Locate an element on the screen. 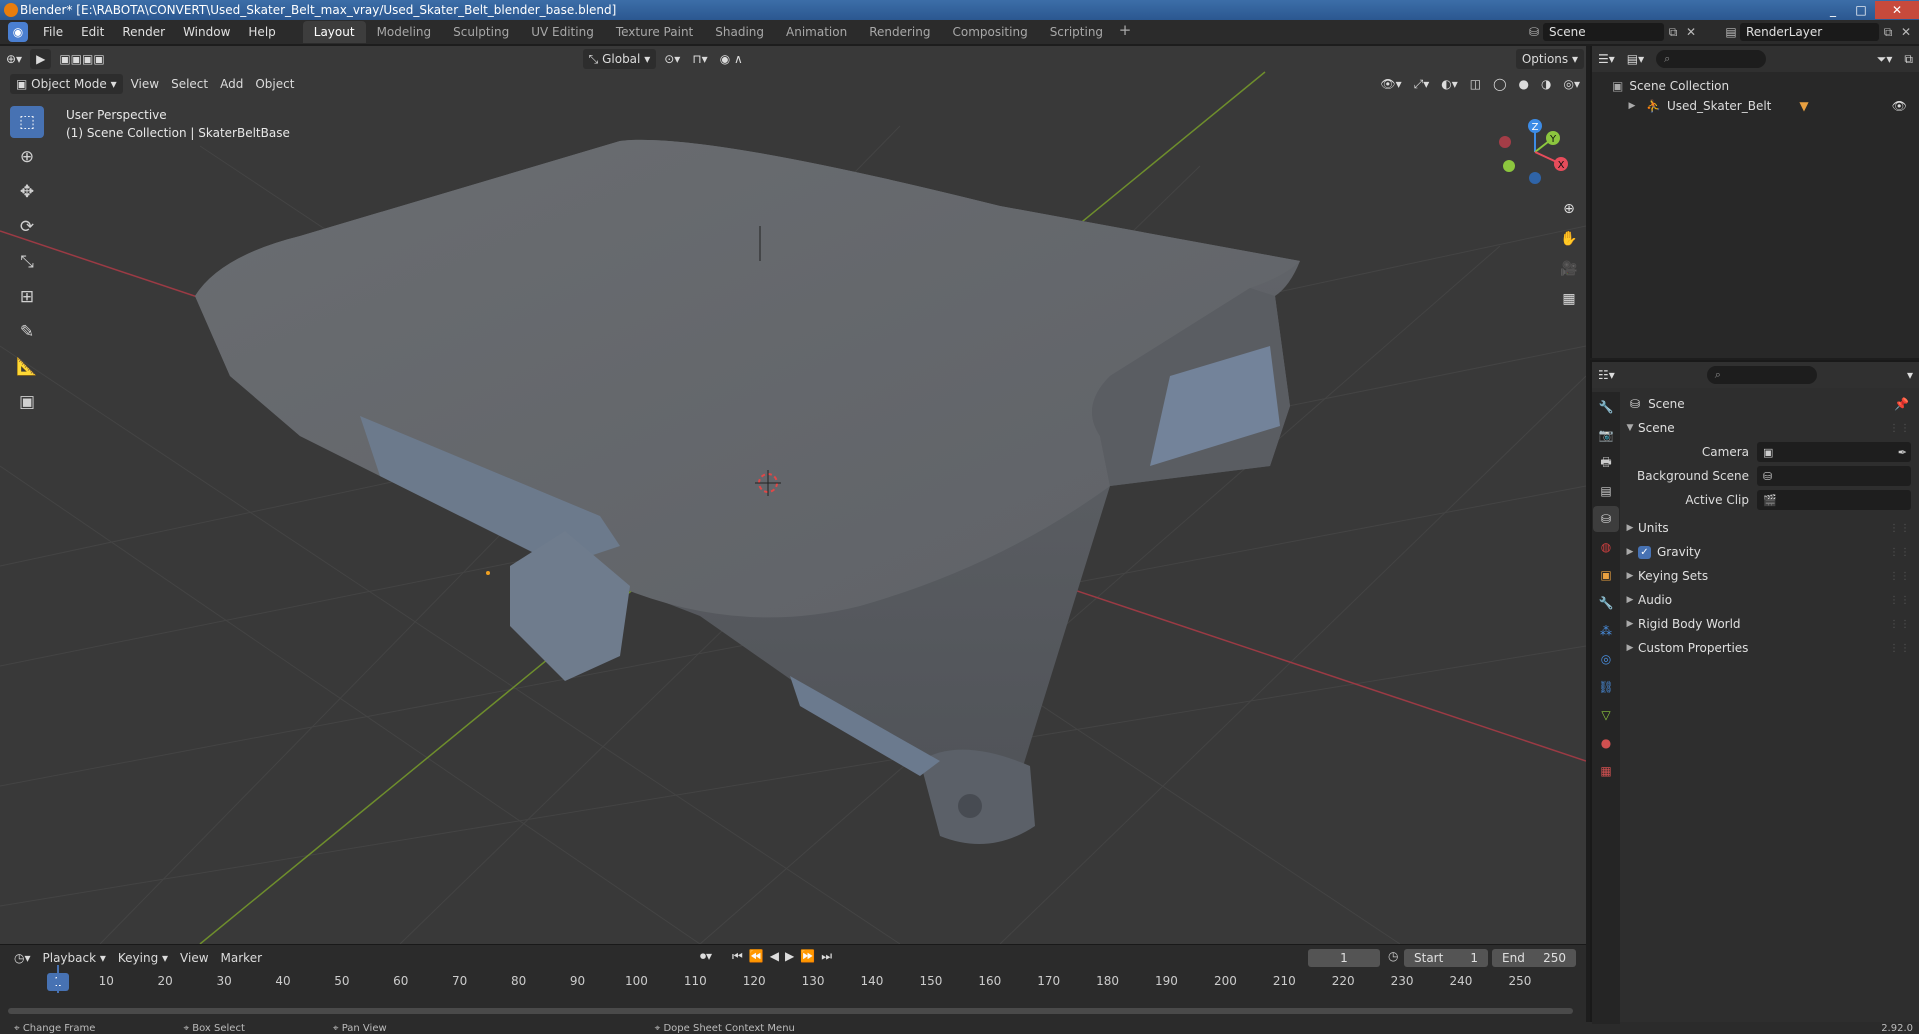 This screenshot has height=1034, width=1919. particles-tab-icon: ⁂ is located at coordinates (1606, 631).